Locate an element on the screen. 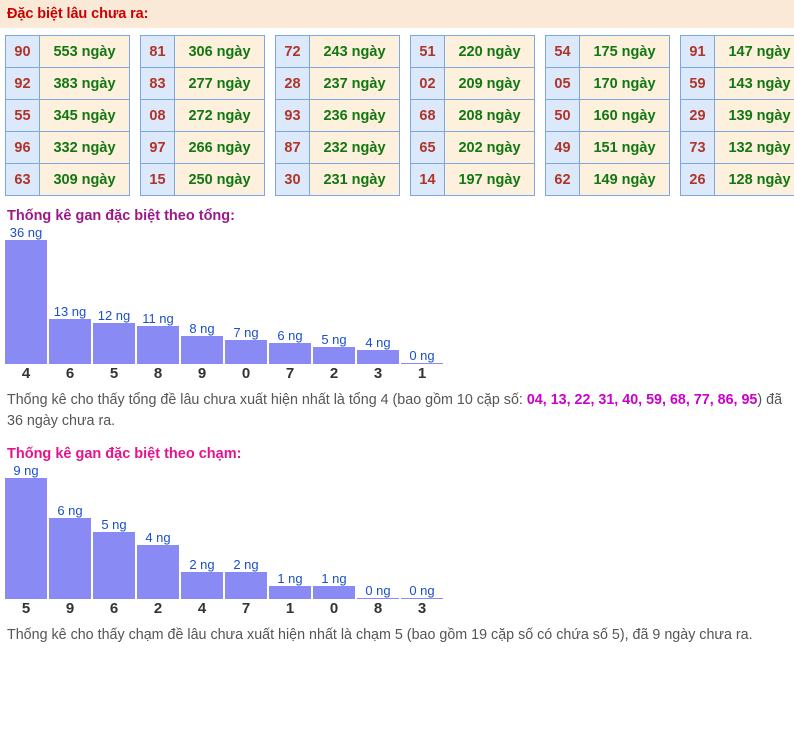 This screenshot has width=794, height=732. table-row: 30 231 ngày is located at coordinates (337, 180).